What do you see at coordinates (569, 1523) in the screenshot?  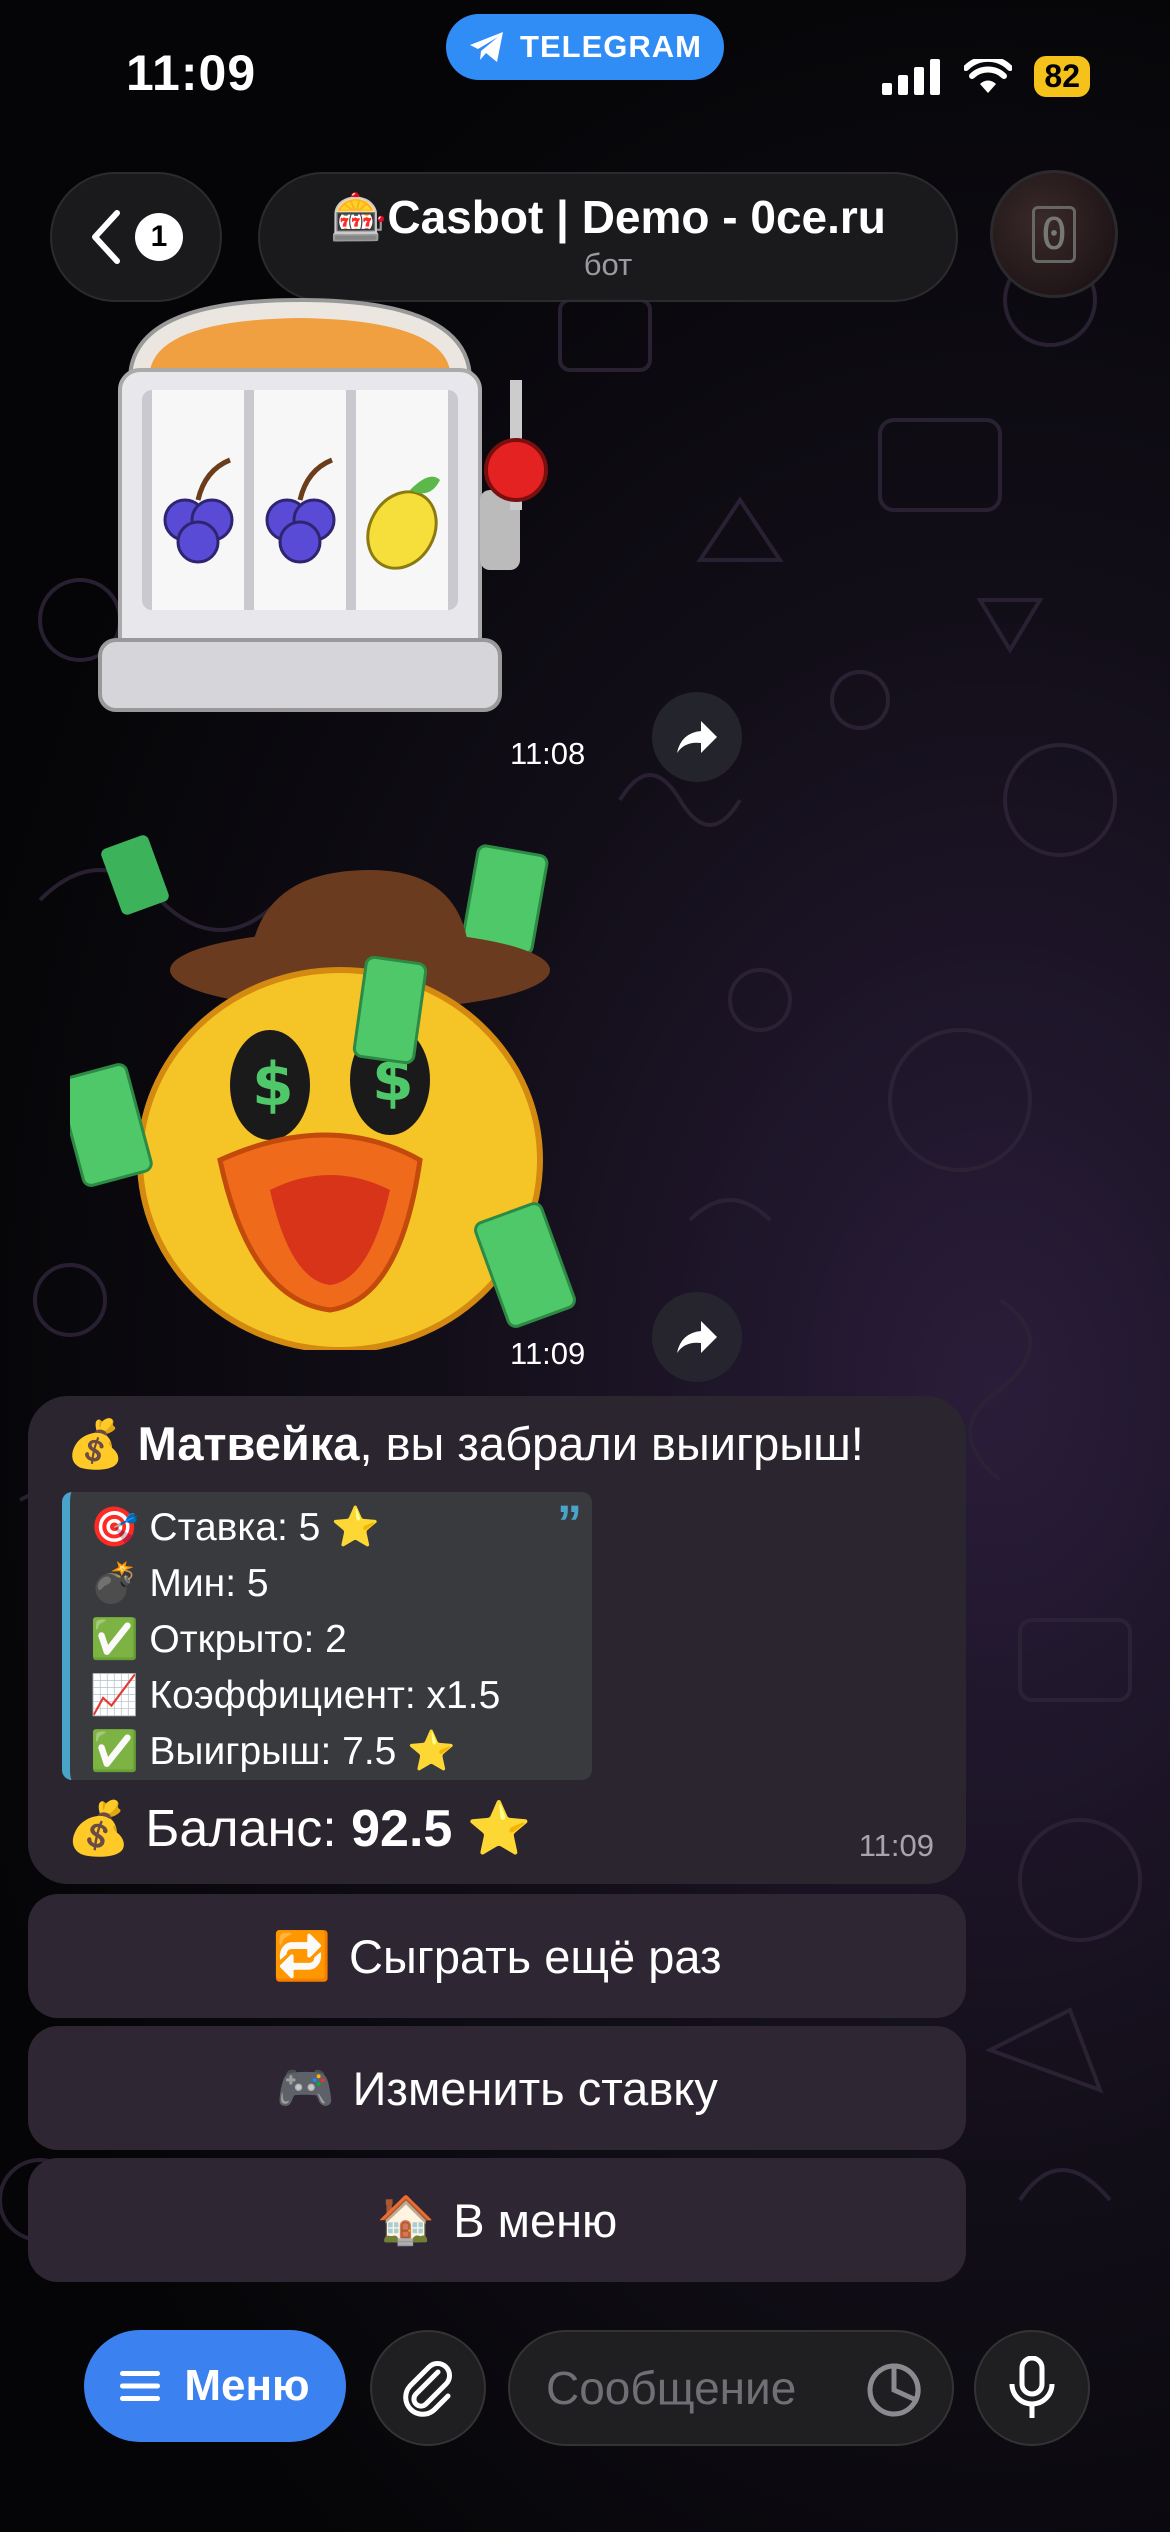 I see `quote-icon: ”` at bounding box center [569, 1523].